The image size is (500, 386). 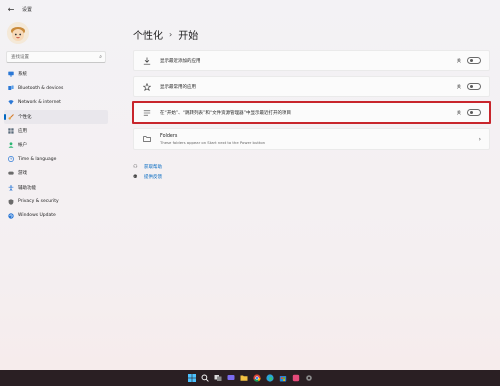 What do you see at coordinates (135, 167) in the screenshot?
I see `help-icon: ⚇` at bounding box center [135, 167].